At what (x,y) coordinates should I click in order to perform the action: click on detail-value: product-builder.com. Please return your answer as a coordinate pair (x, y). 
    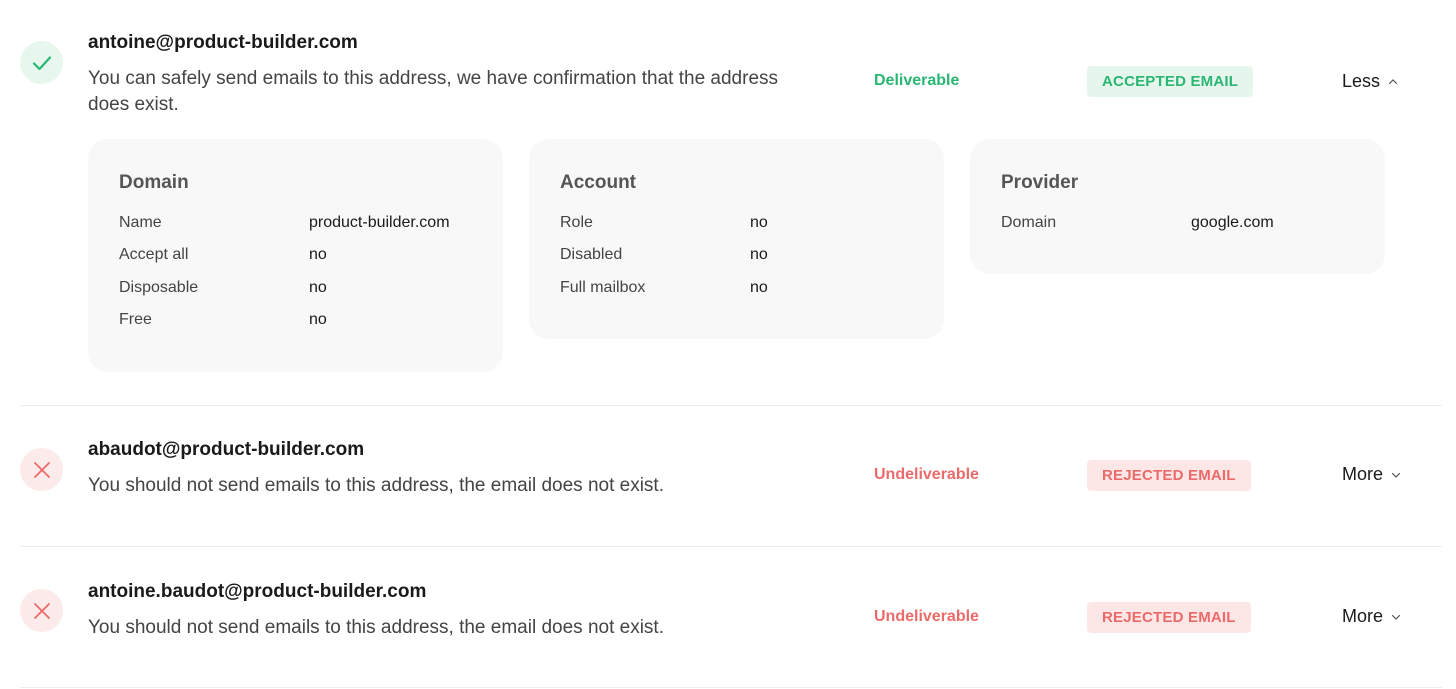
    Looking at the image, I should click on (379, 222).